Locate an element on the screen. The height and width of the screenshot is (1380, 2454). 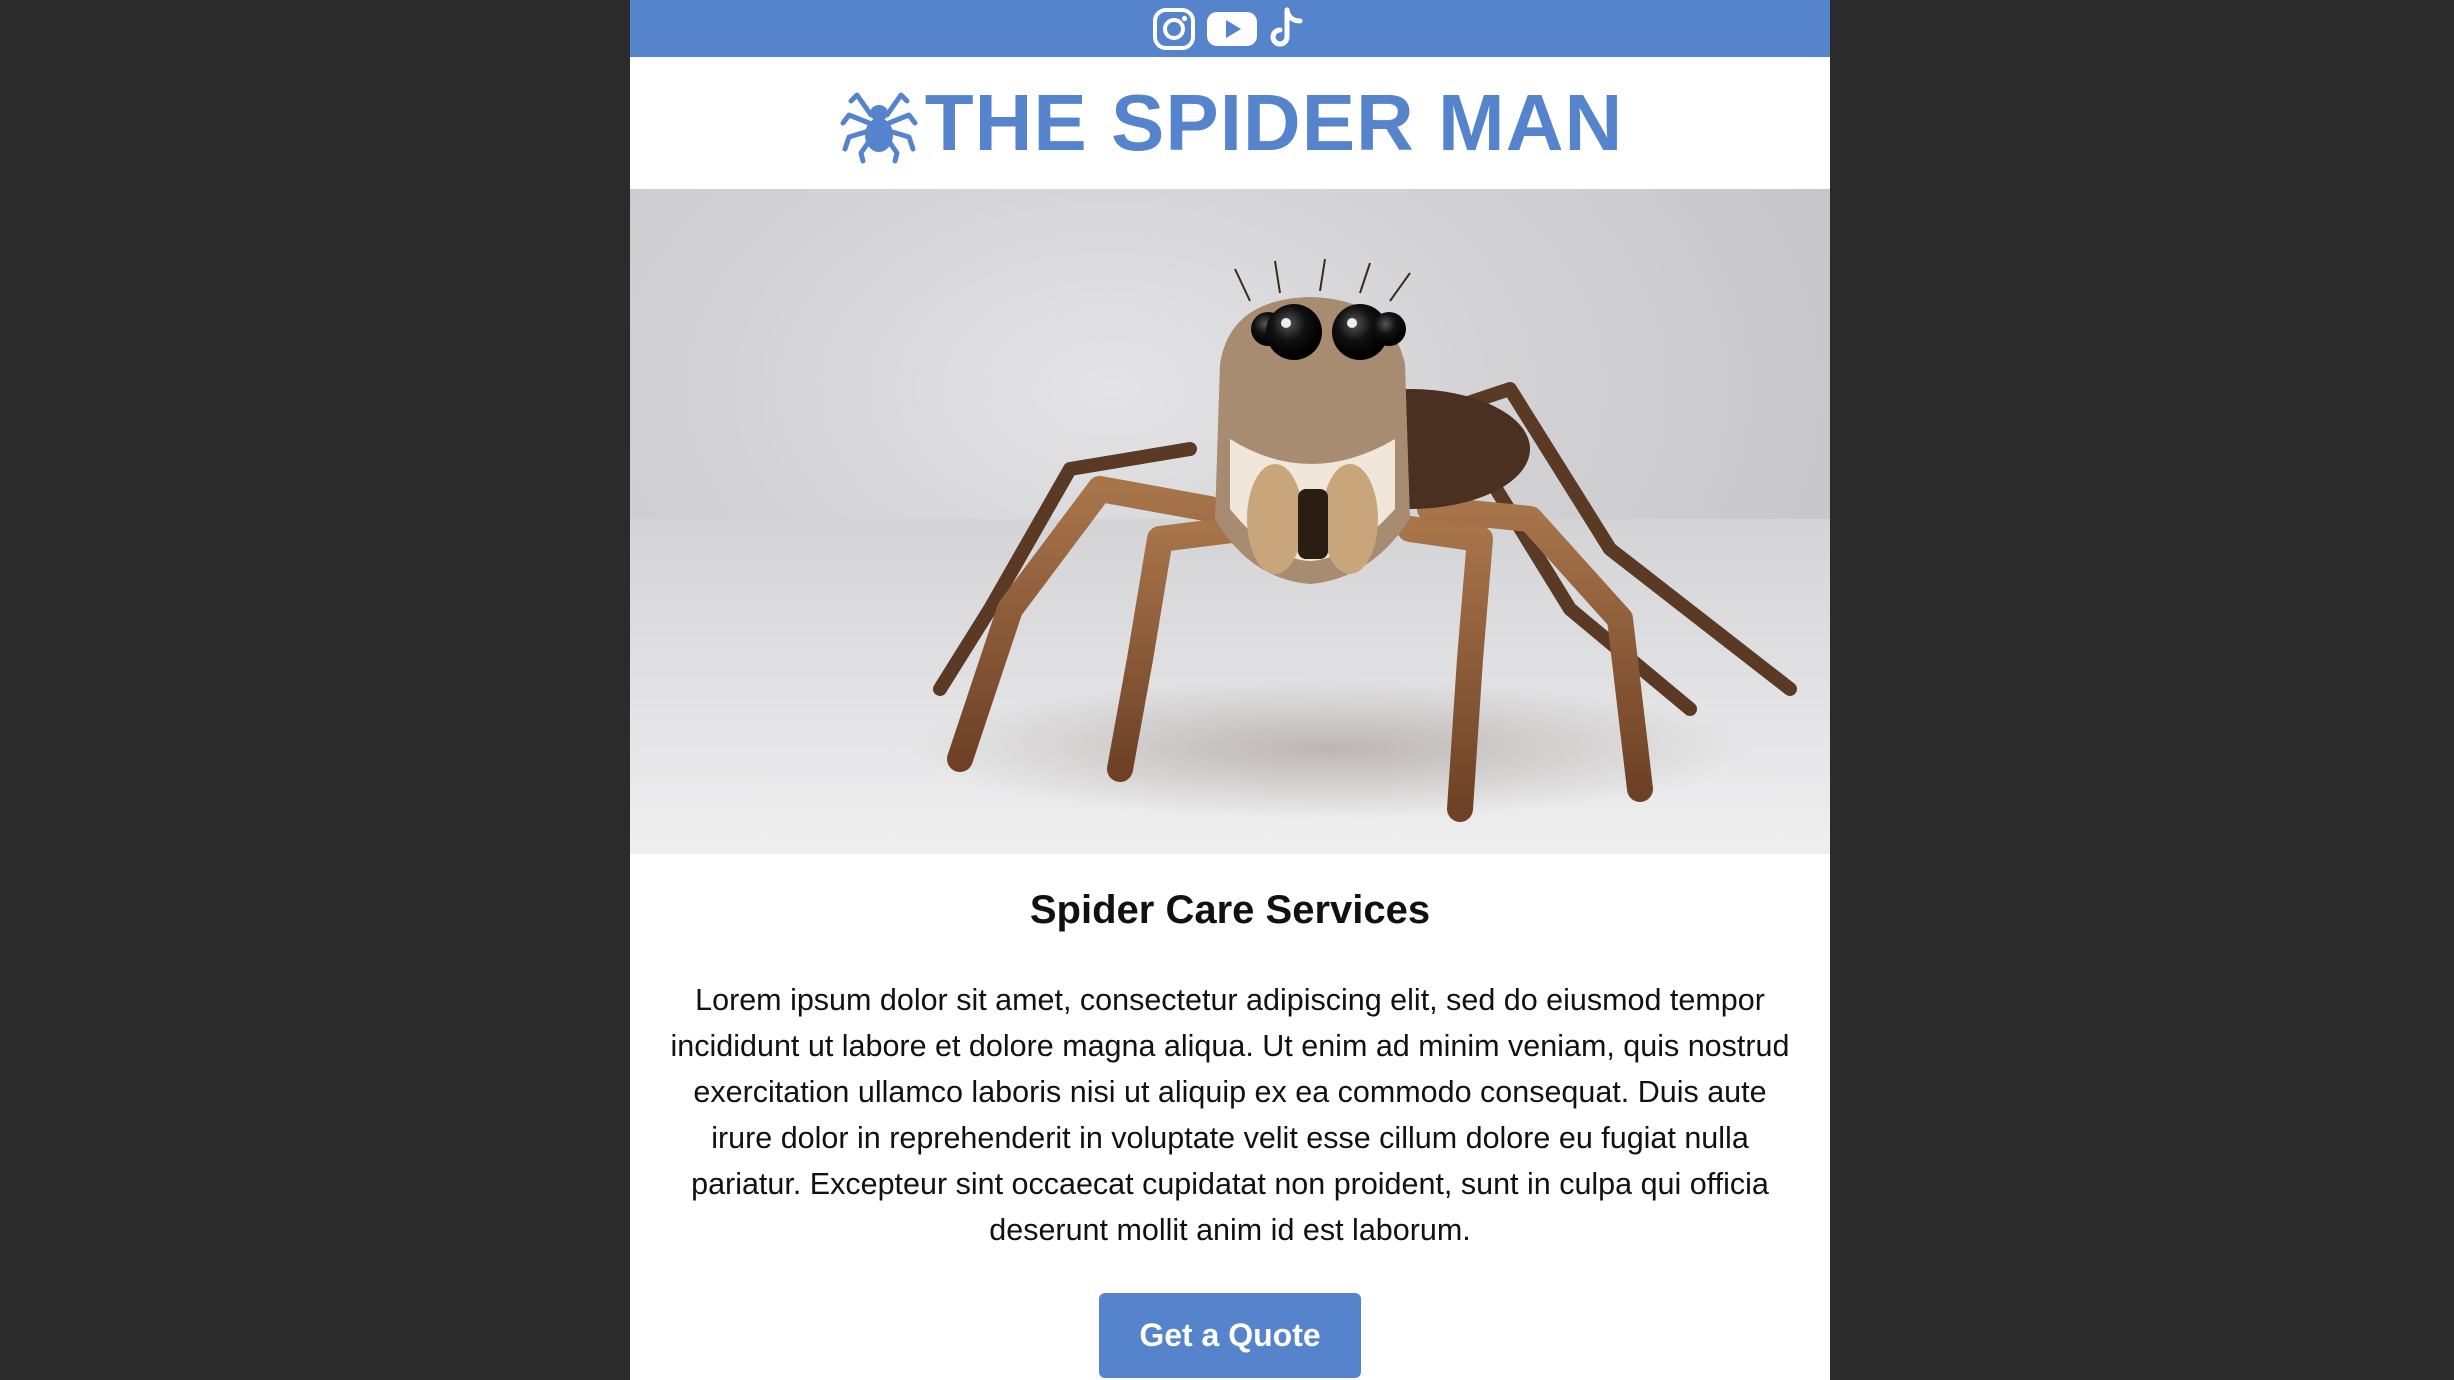
instagram-icon is located at coordinates (1174, 29).